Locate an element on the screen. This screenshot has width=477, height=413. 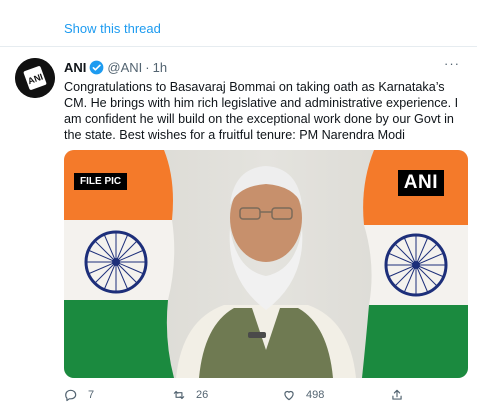
verified-badge-icon is located at coordinates (97, 67).